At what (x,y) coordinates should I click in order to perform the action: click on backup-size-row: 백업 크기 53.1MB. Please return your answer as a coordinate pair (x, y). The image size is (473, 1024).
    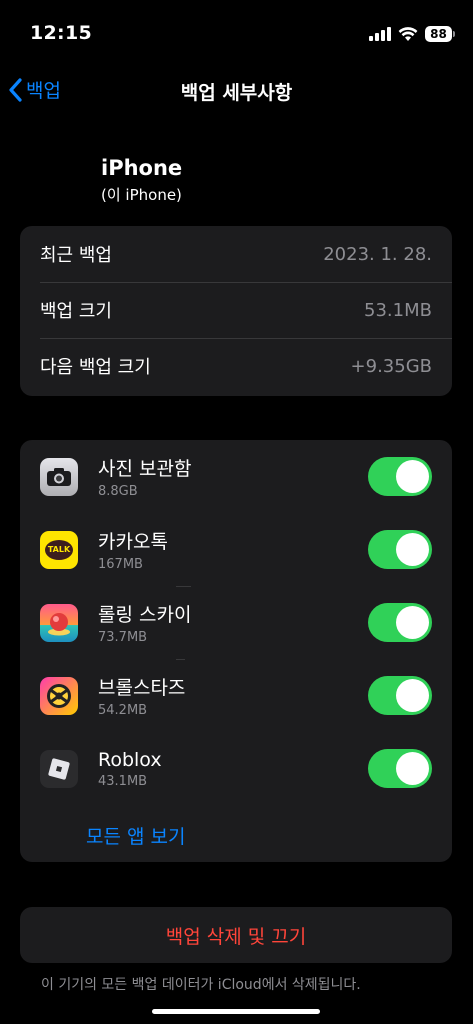
    Looking at the image, I should click on (236, 310).